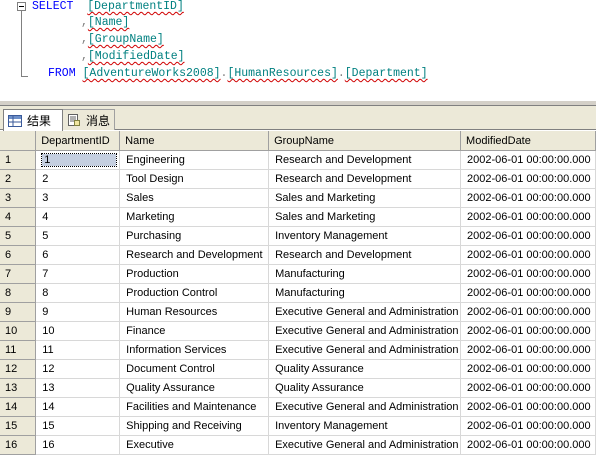 Image resolution: width=596 pixels, height=457 pixels. Describe the element at coordinates (78, 217) in the screenshot. I see `cell-departmentid: 4` at that location.